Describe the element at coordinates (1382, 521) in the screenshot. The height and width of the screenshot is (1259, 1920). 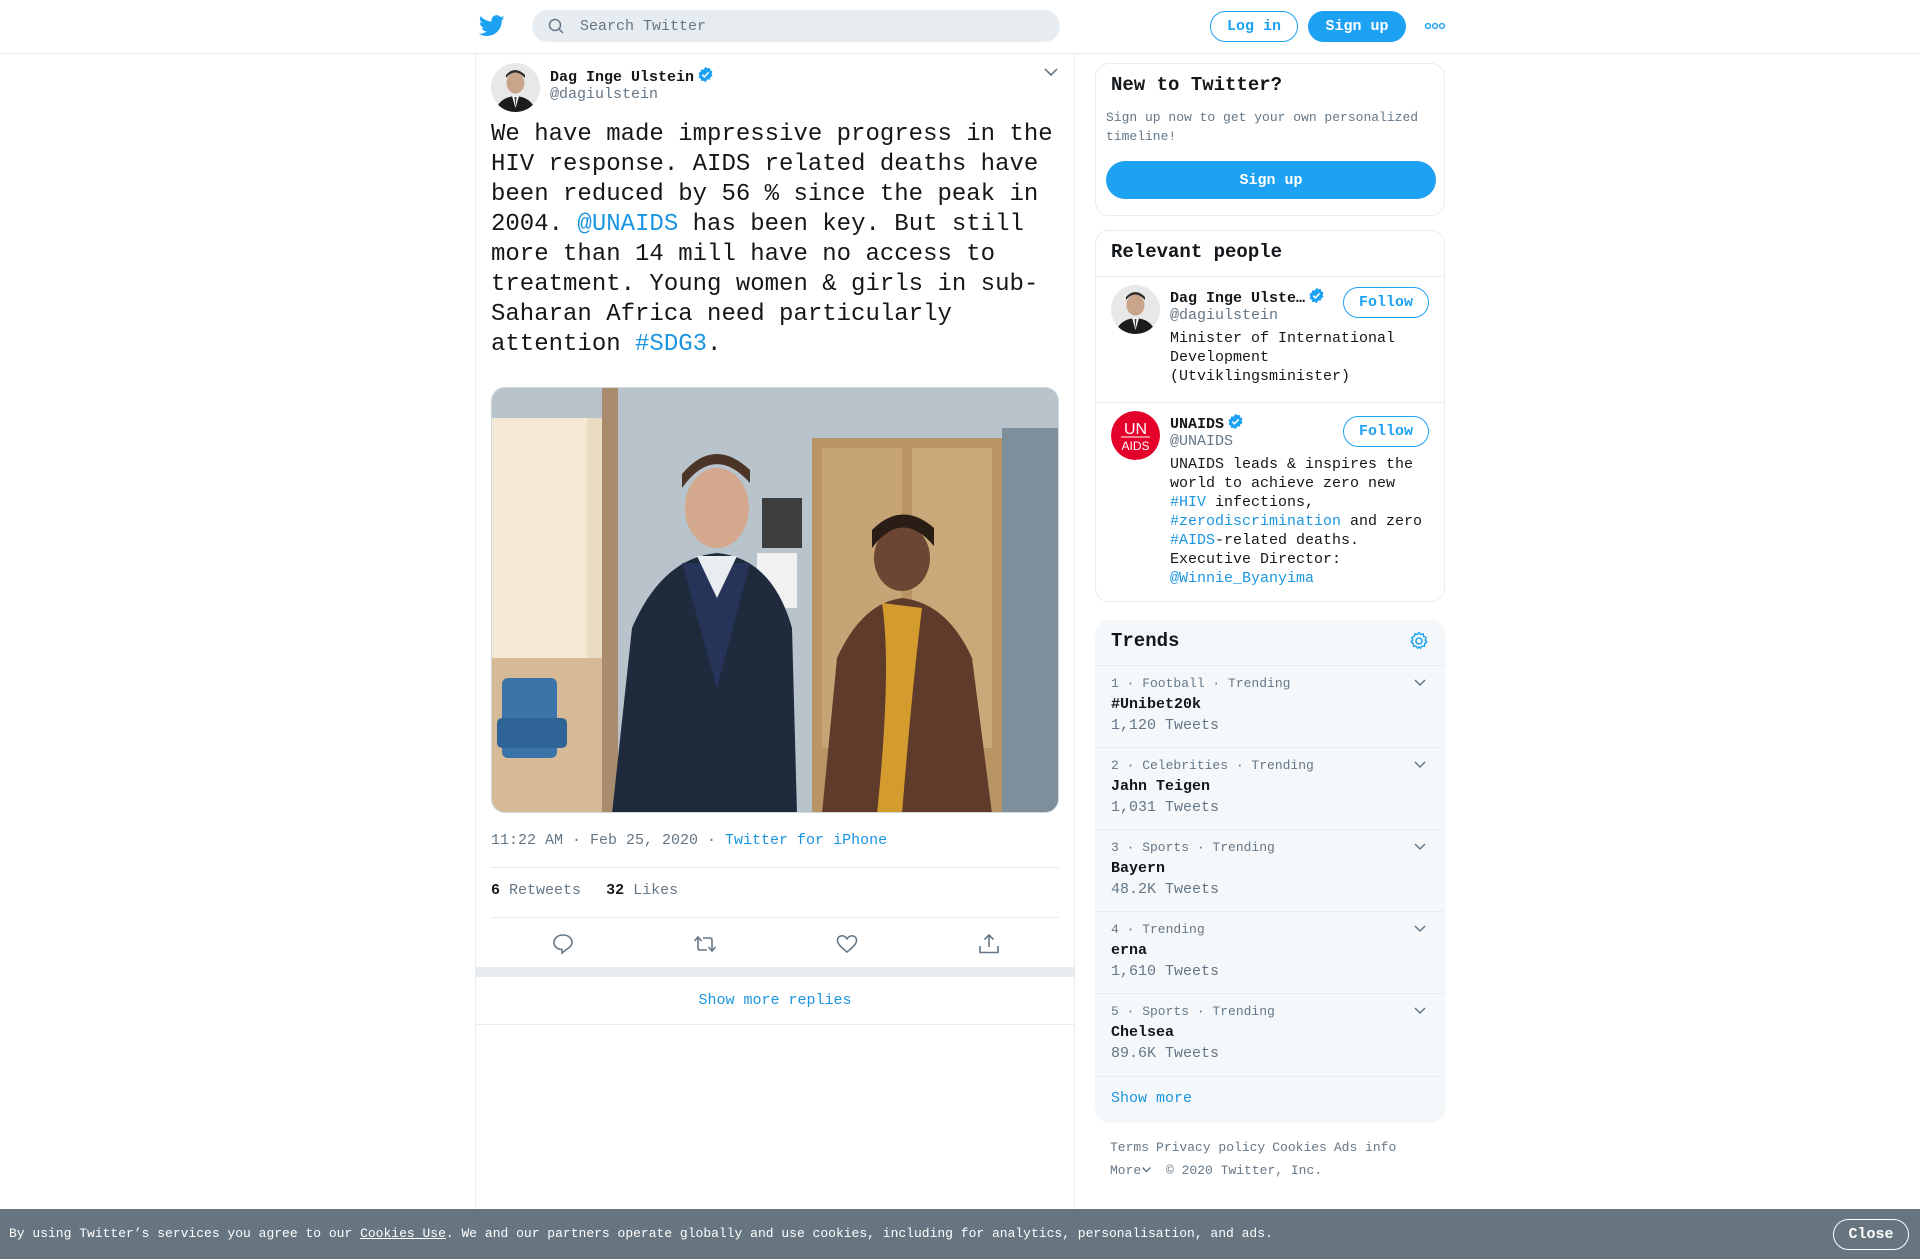
I see `bio-text: and zero` at that location.